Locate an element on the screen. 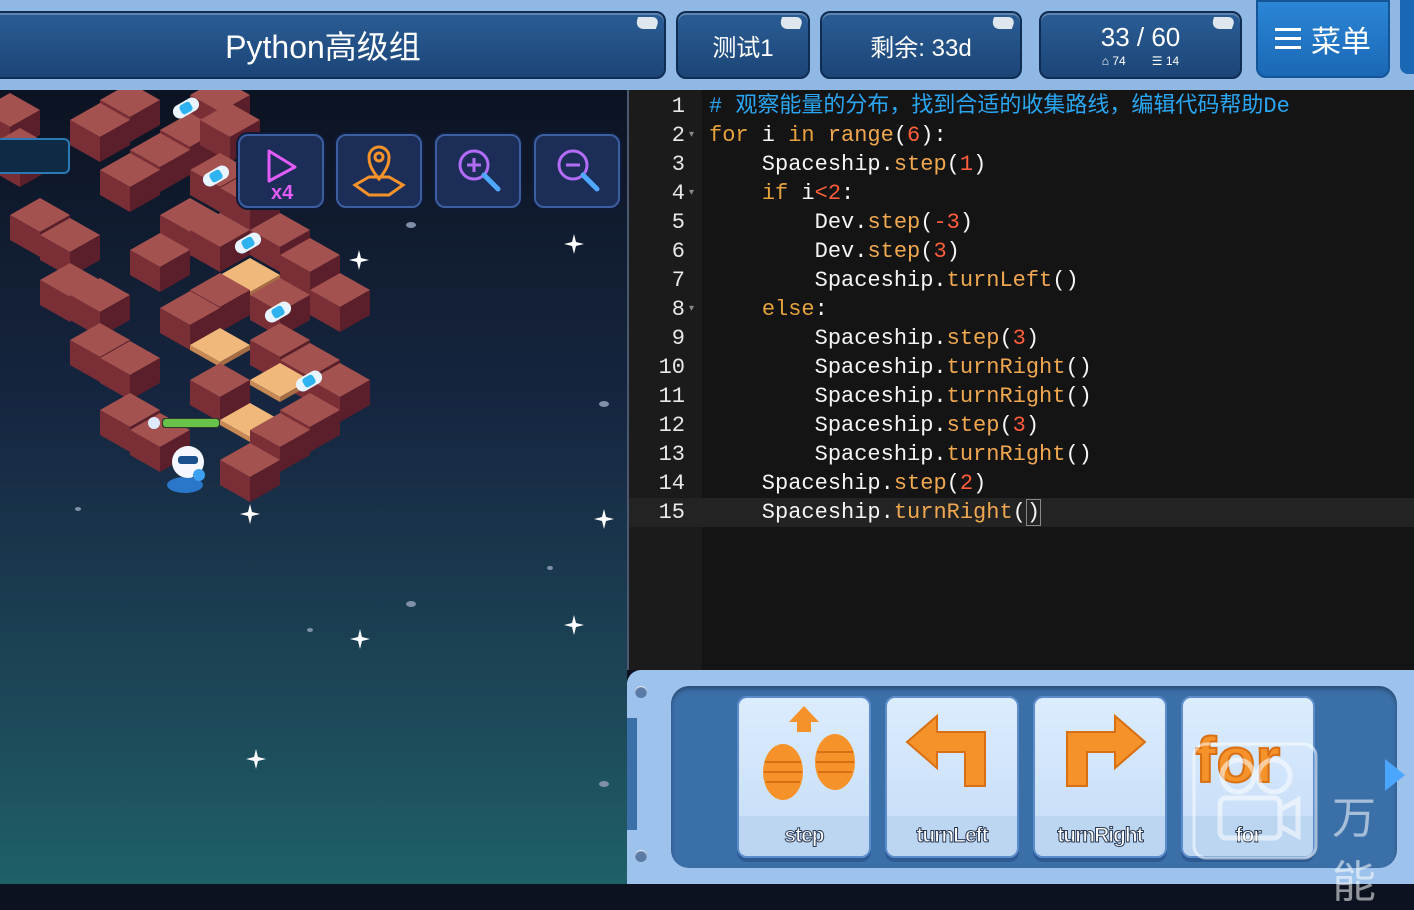 The image size is (1414, 910). line-number: 9 is located at coordinates (678, 338).